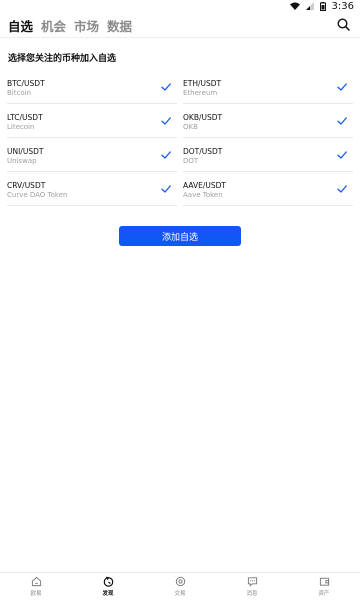 The height and width of the screenshot is (600, 360). I want to click on nav-item-home: 欧易, so click(36, 586).